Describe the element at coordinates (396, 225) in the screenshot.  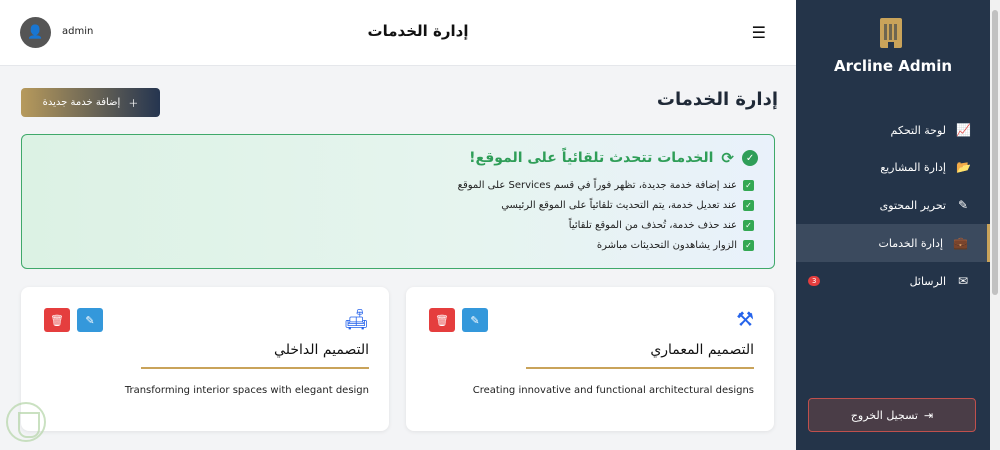
I see `alert-list-item: ✓ عند حذف خدمة، تُحذف من الموقع تلقائياً` at that location.